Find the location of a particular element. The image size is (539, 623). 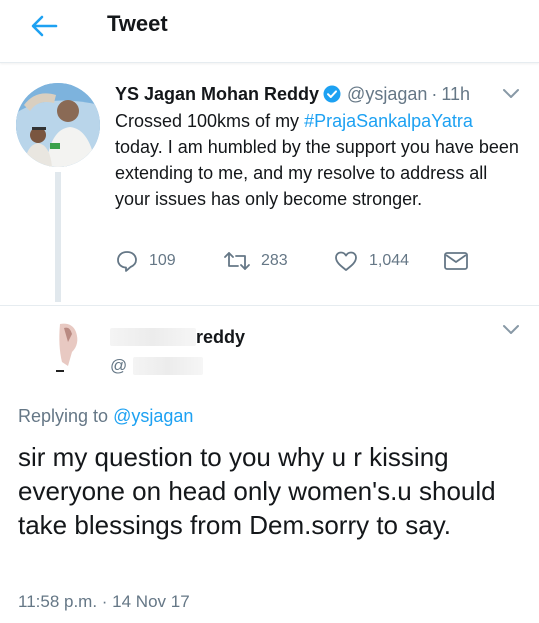

tweet-header: YS Jagan Mohan Reddy @ysjagan · 11h is located at coordinates (292, 94).